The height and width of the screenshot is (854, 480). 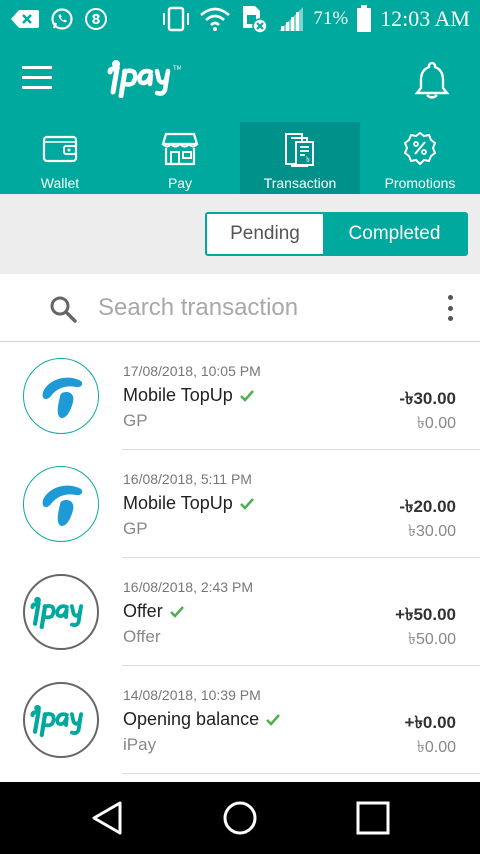 I want to click on filter-area: Pending Completed, so click(x=240, y=234).